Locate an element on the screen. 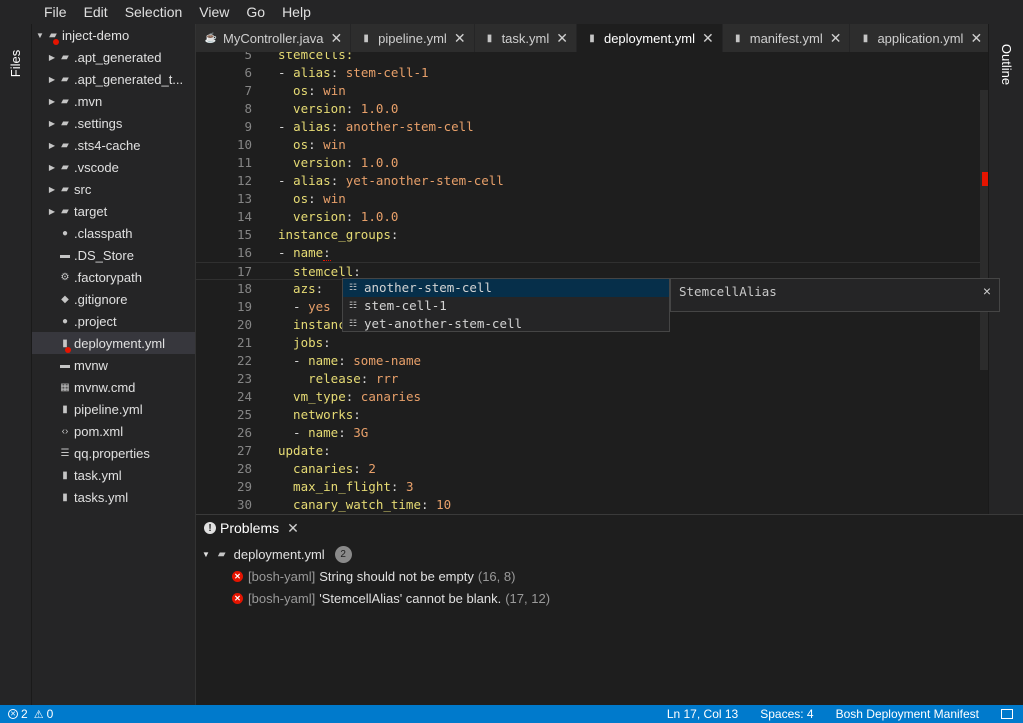 The height and width of the screenshot is (723, 1023). suggest-item: ☷ stem-cell-1 is located at coordinates (506, 306).